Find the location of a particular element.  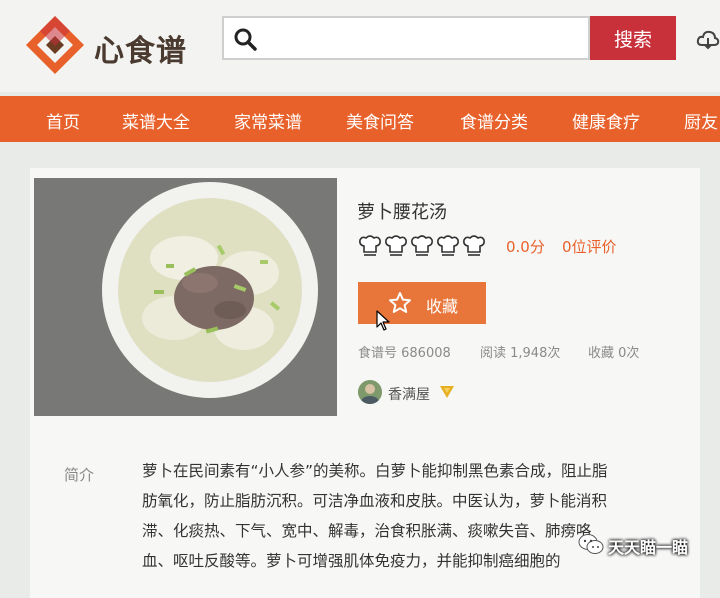

search-icon is located at coordinates (245, 39).